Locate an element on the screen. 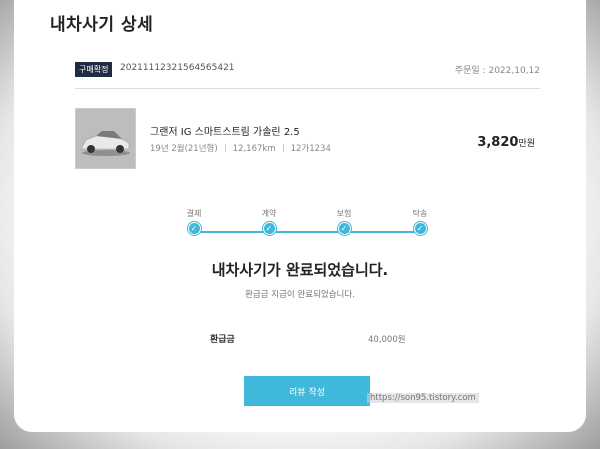  step-payment: 결제 ✓ is located at coordinates (194, 221).